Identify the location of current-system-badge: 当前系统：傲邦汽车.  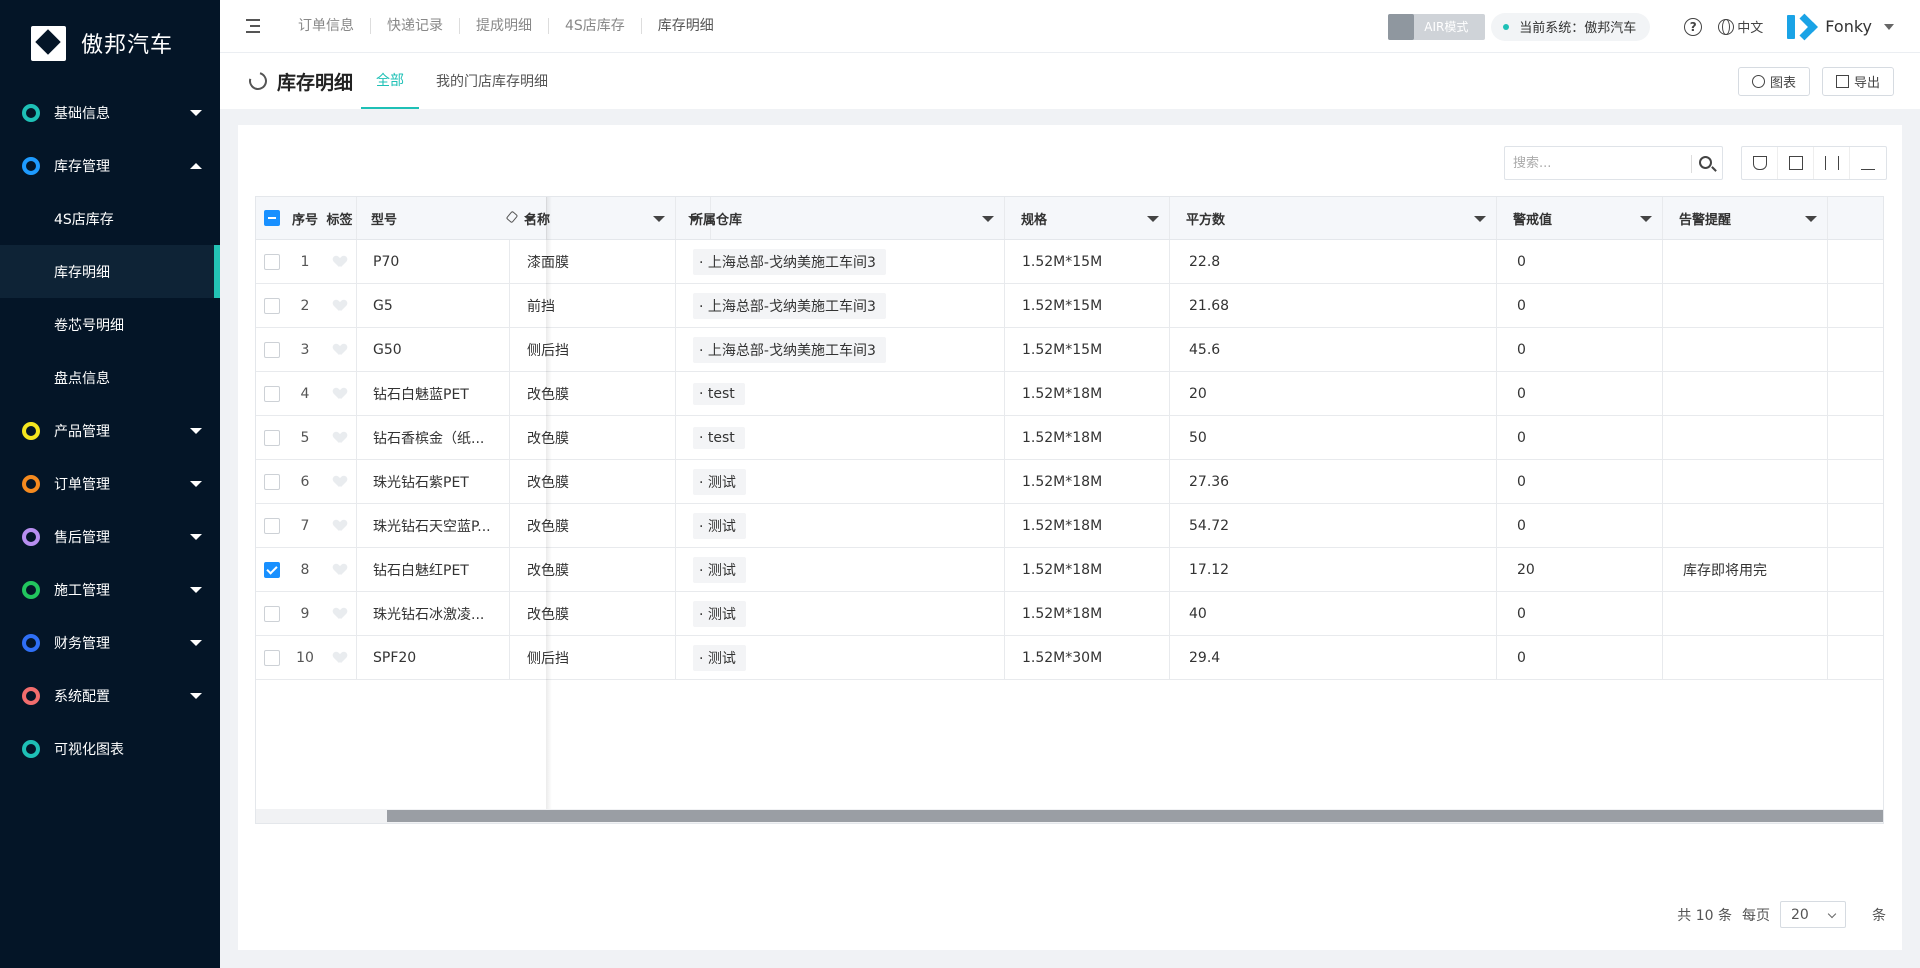
(1571, 26).